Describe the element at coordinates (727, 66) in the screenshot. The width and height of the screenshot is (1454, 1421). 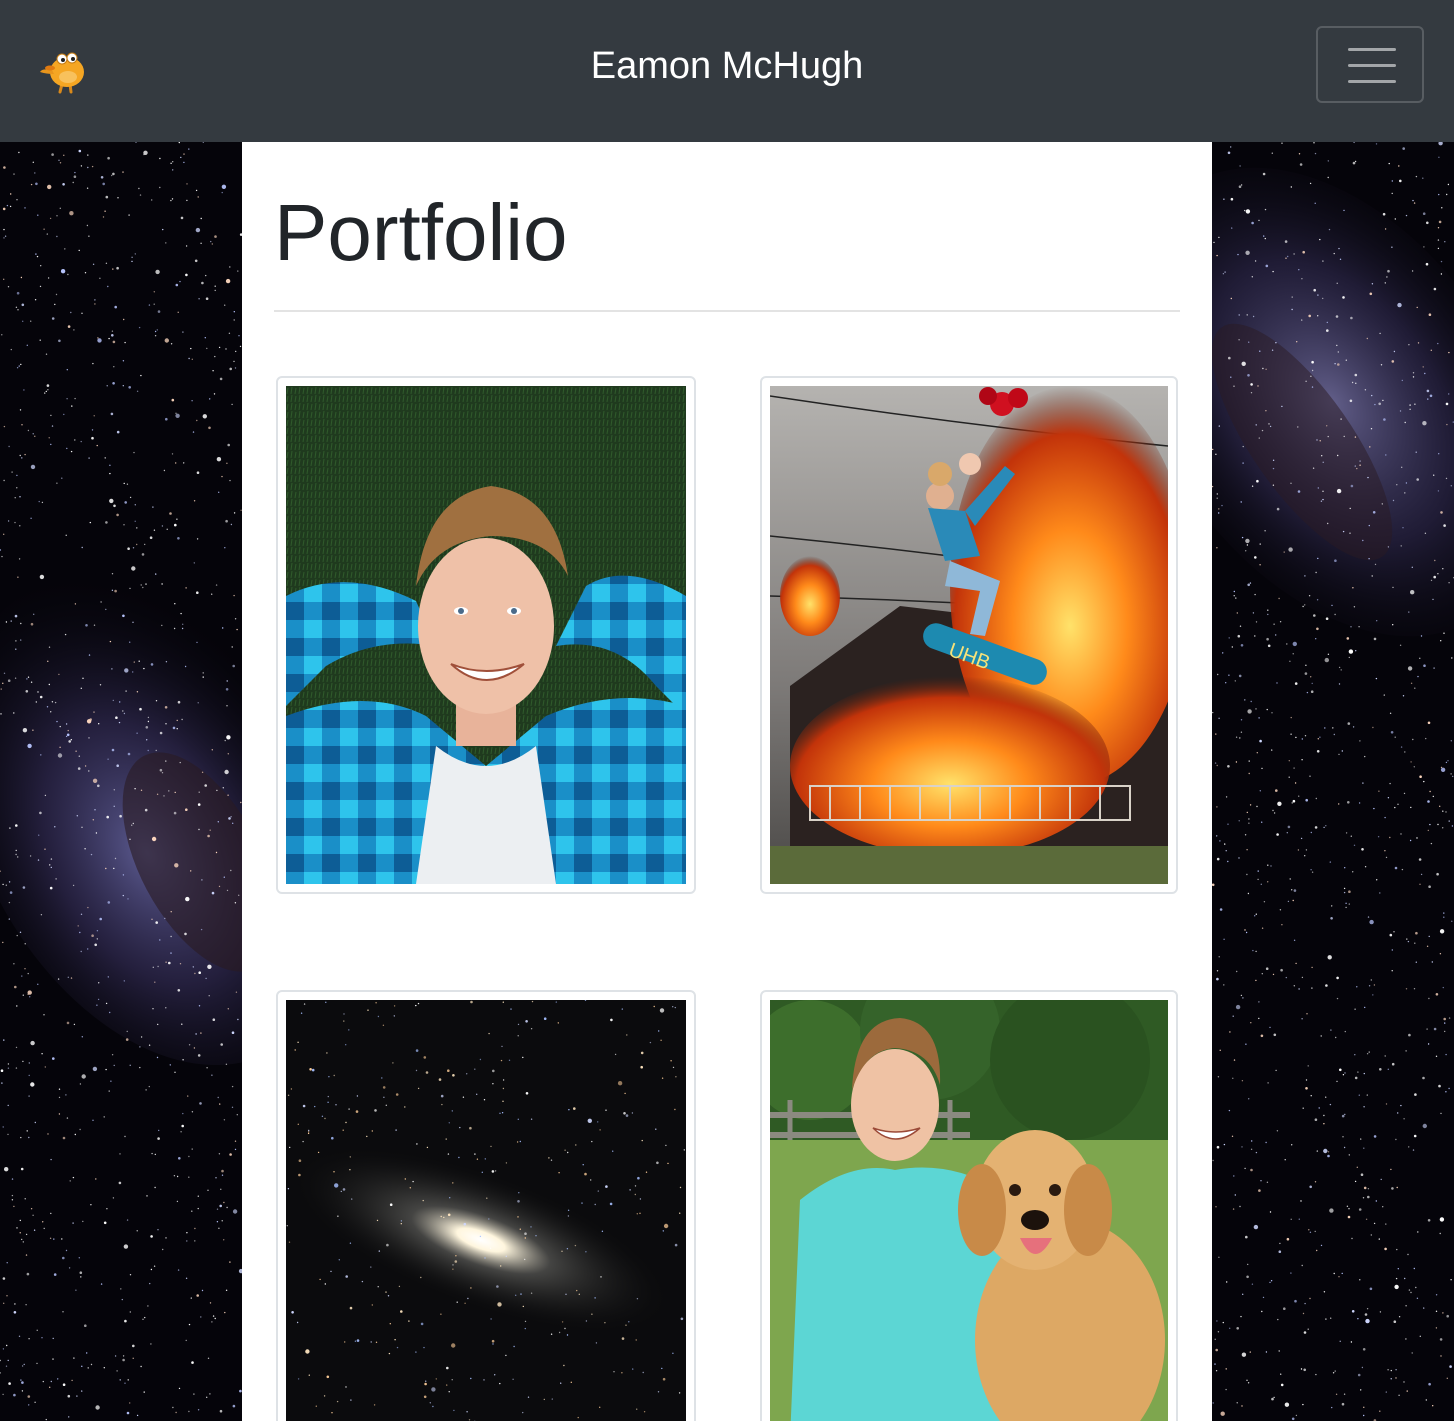
I see `site-title: Eamon McHugh` at that location.